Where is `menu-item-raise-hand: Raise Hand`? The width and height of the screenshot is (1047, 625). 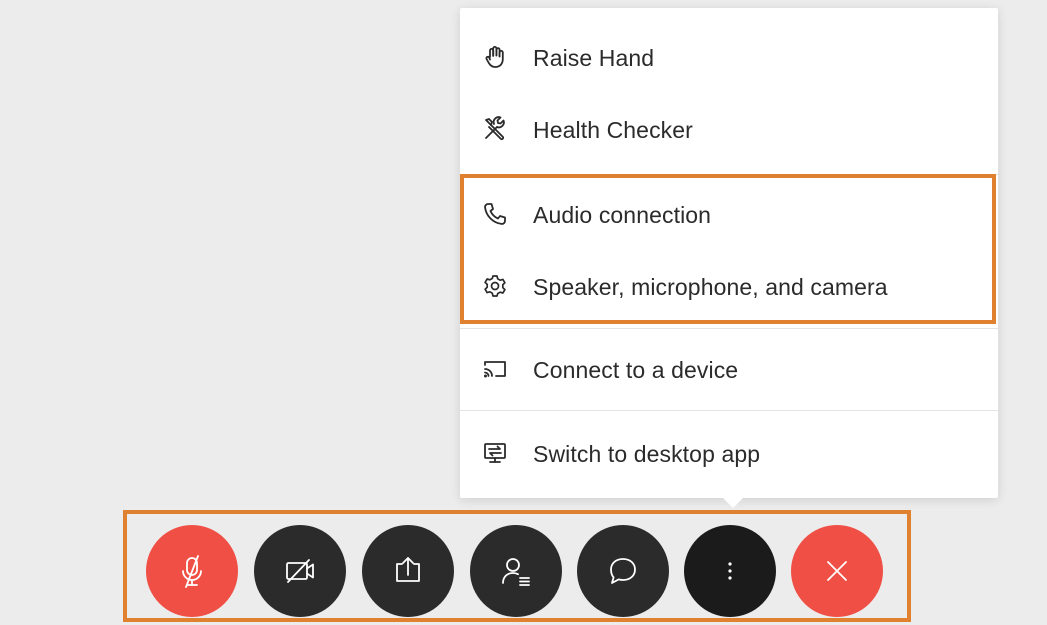 menu-item-raise-hand: Raise Hand is located at coordinates (729, 57).